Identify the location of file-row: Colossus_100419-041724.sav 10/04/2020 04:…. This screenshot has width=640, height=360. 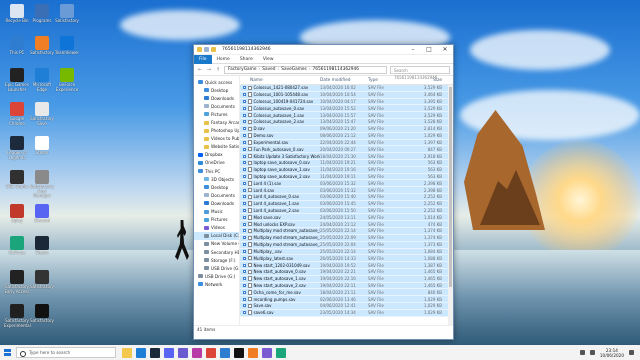
(346, 102).